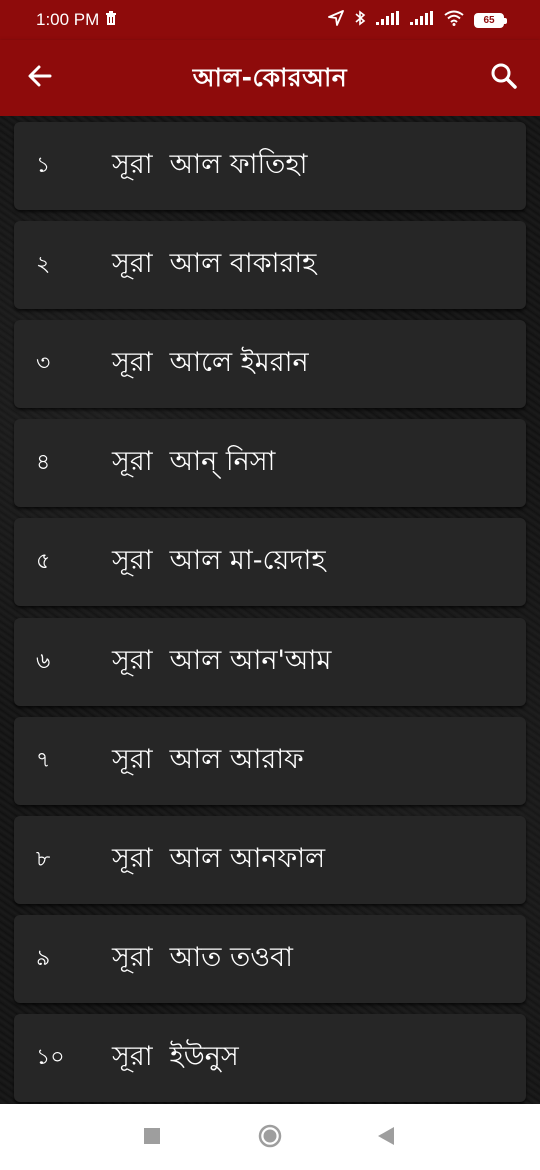 This screenshot has width=540, height=1170. Describe the element at coordinates (219, 560) in the screenshot. I see `surah-name: সূরা আল মা-য়েদাহ` at that location.